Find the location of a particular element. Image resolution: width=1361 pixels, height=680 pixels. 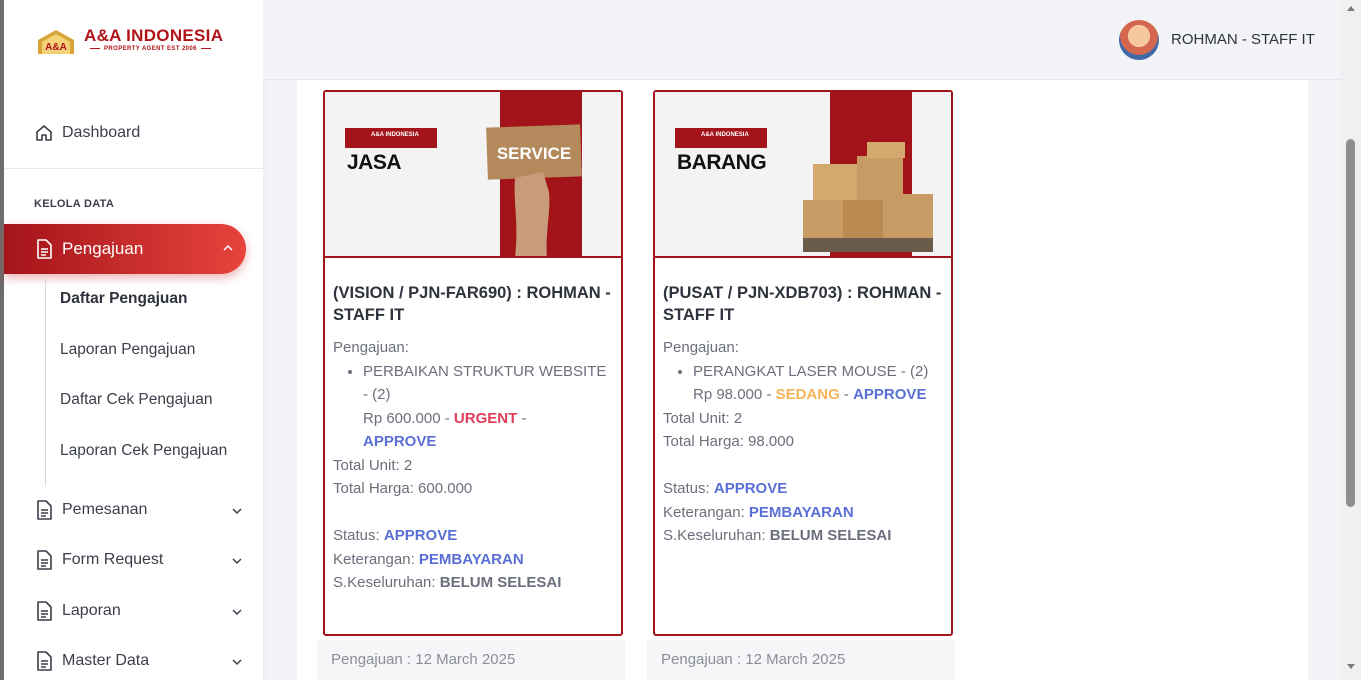

chevron-up-icon is located at coordinates (228, 247).